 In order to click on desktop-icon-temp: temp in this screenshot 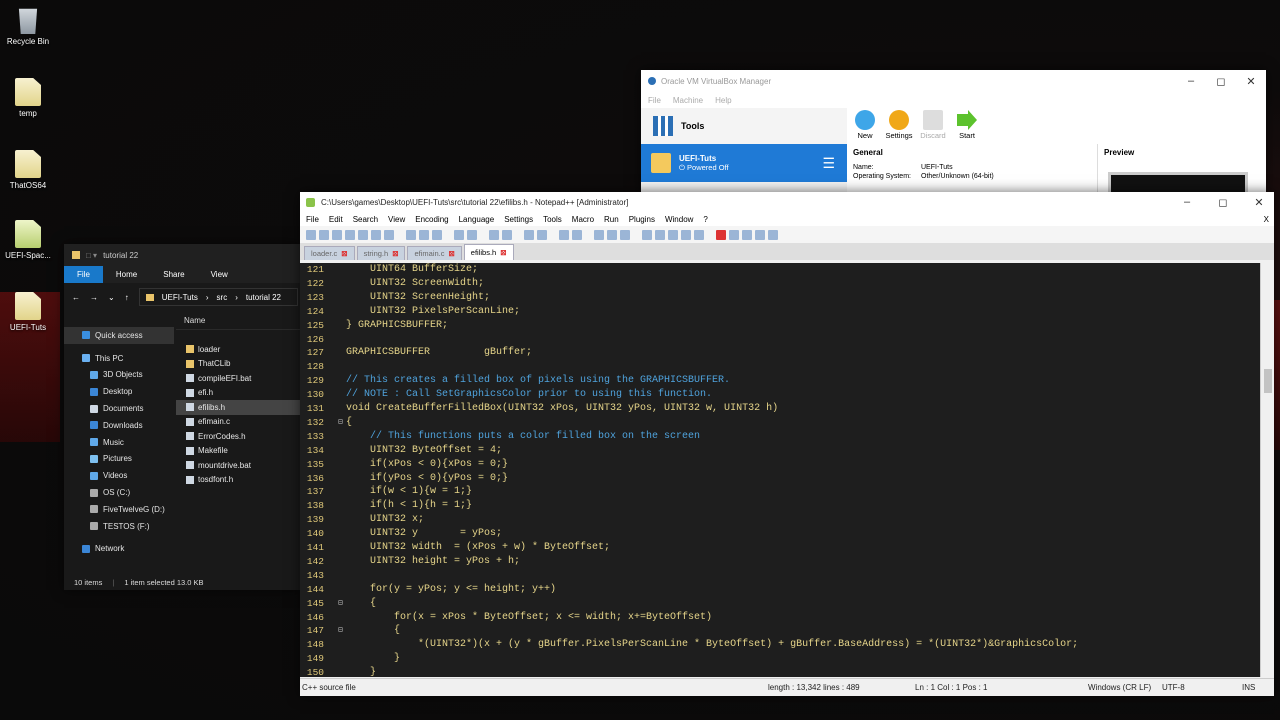, I will do `click(28, 98)`.